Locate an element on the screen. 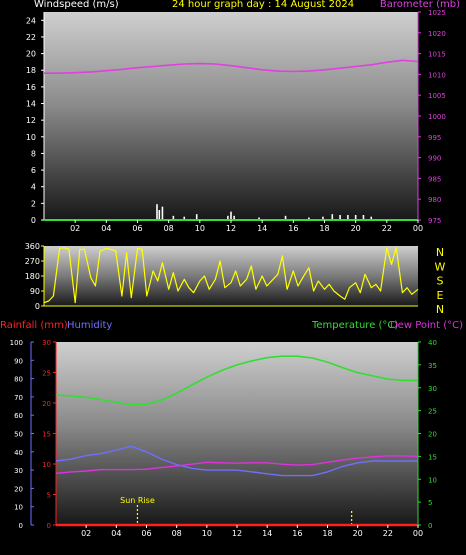  windspeed-tick-label: 22 is located at coordinates (31, 37).